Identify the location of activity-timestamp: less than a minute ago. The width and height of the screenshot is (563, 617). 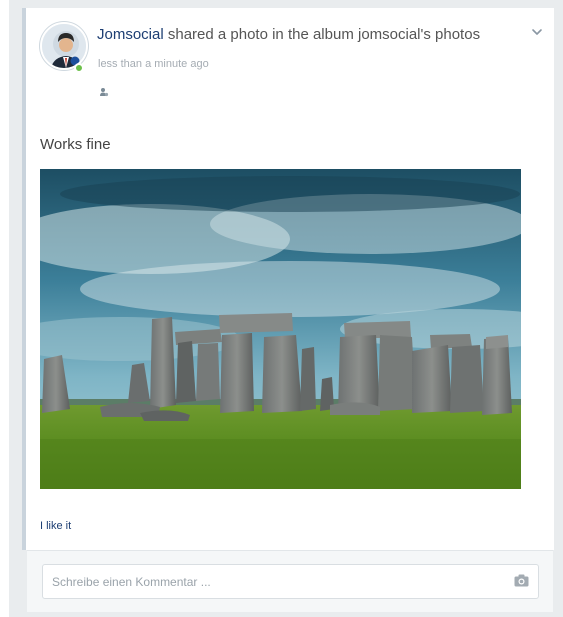
(153, 64).